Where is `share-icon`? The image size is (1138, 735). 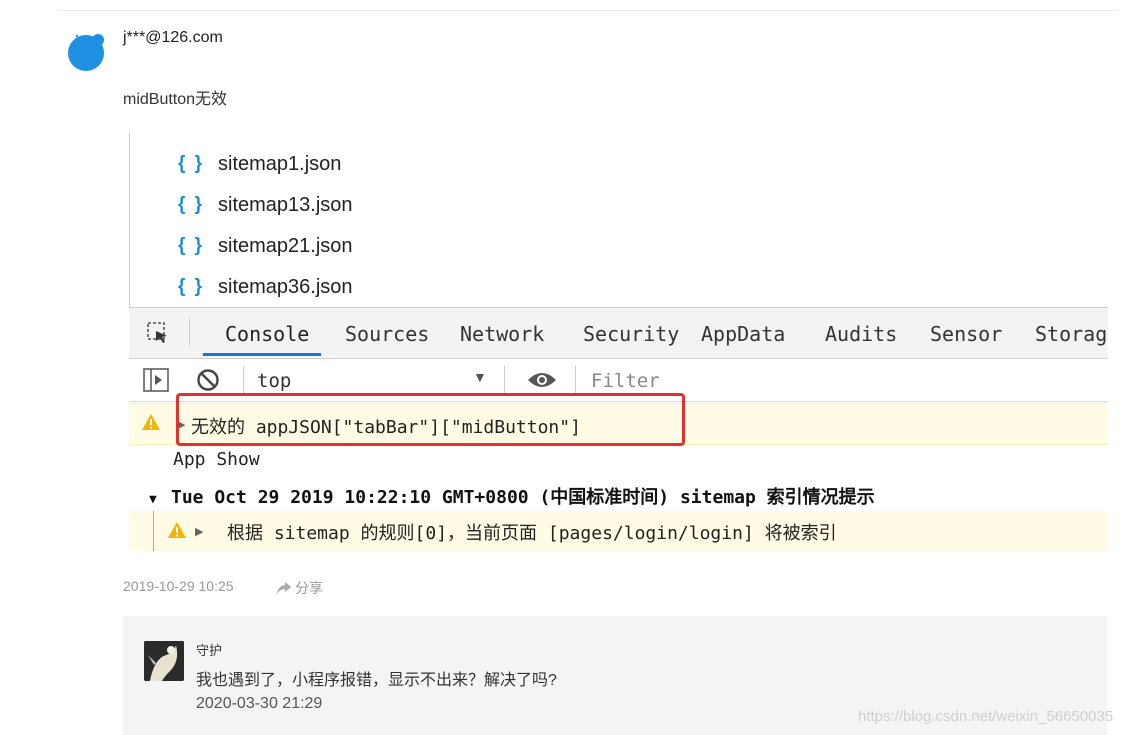
share-icon is located at coordinates (284, 588).